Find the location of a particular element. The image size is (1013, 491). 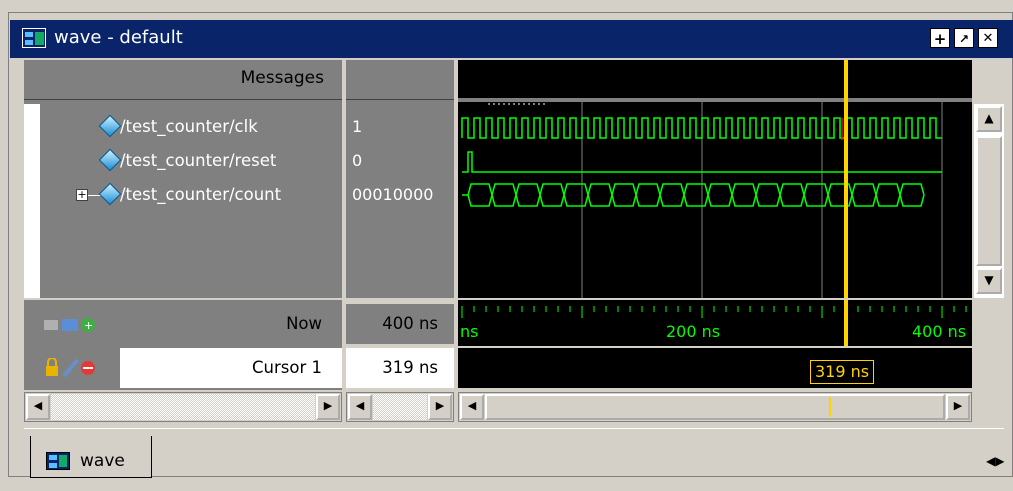

wave-hscrollbar: ◀ ▶ is located at coordinates (715, 407).